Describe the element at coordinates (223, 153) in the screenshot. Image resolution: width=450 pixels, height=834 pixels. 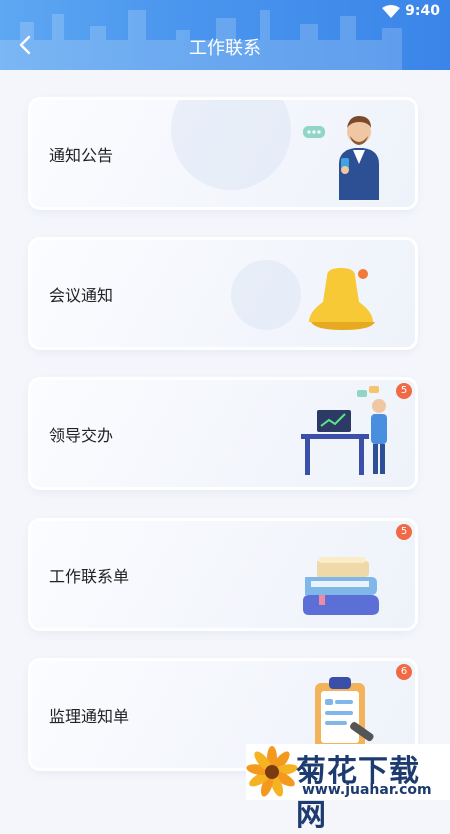
I see `menu-card-notice: 通知公告` at that location.